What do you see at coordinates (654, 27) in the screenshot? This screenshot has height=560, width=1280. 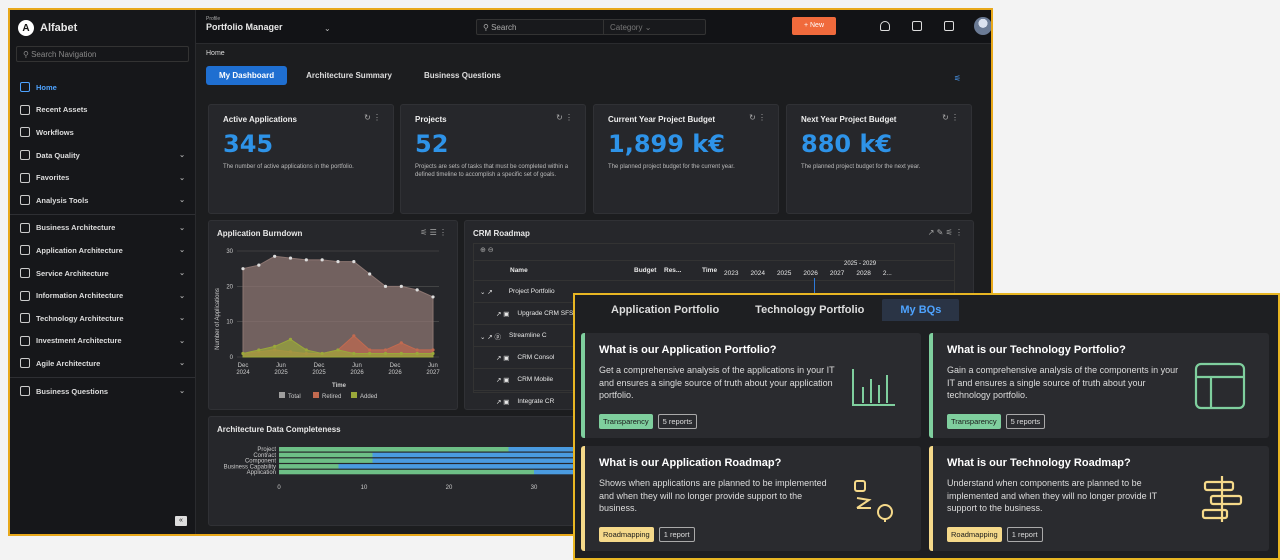 I see `category-select: Category ⌄` at bounding box center [654, 27].